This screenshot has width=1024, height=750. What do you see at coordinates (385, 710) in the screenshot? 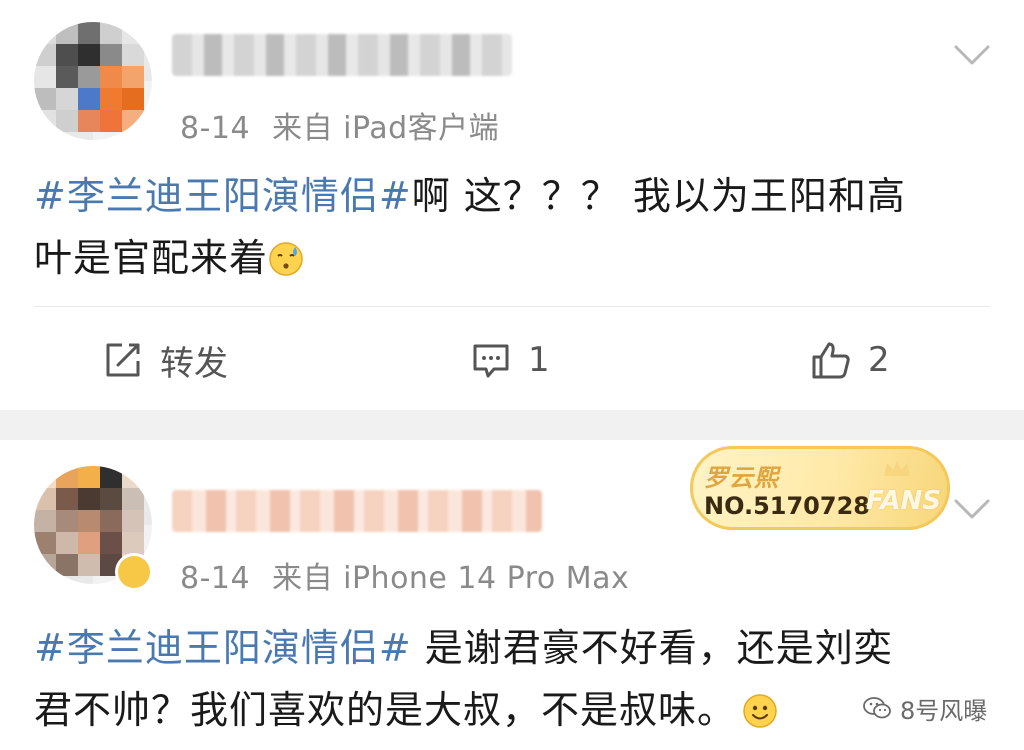
I see `post-text-line: 君不帅？我们喜欢的是大叔，不是叔味。` at bounding box center [385, 710].